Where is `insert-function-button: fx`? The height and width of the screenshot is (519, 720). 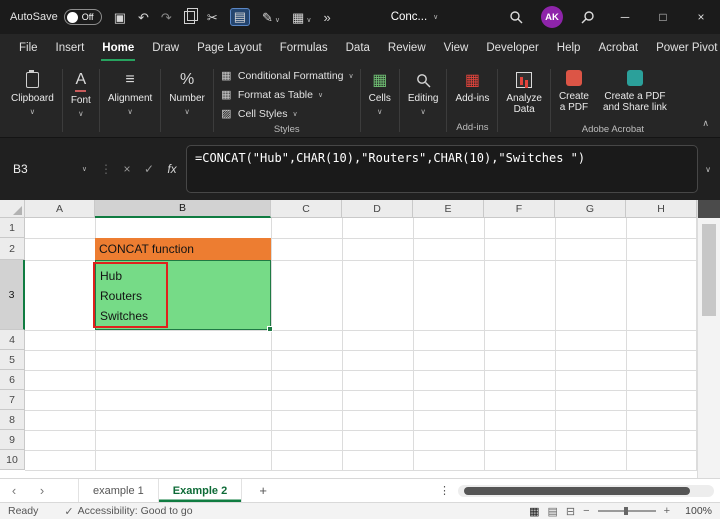 insert-function-button: fx is located at coordinates (172, 169).